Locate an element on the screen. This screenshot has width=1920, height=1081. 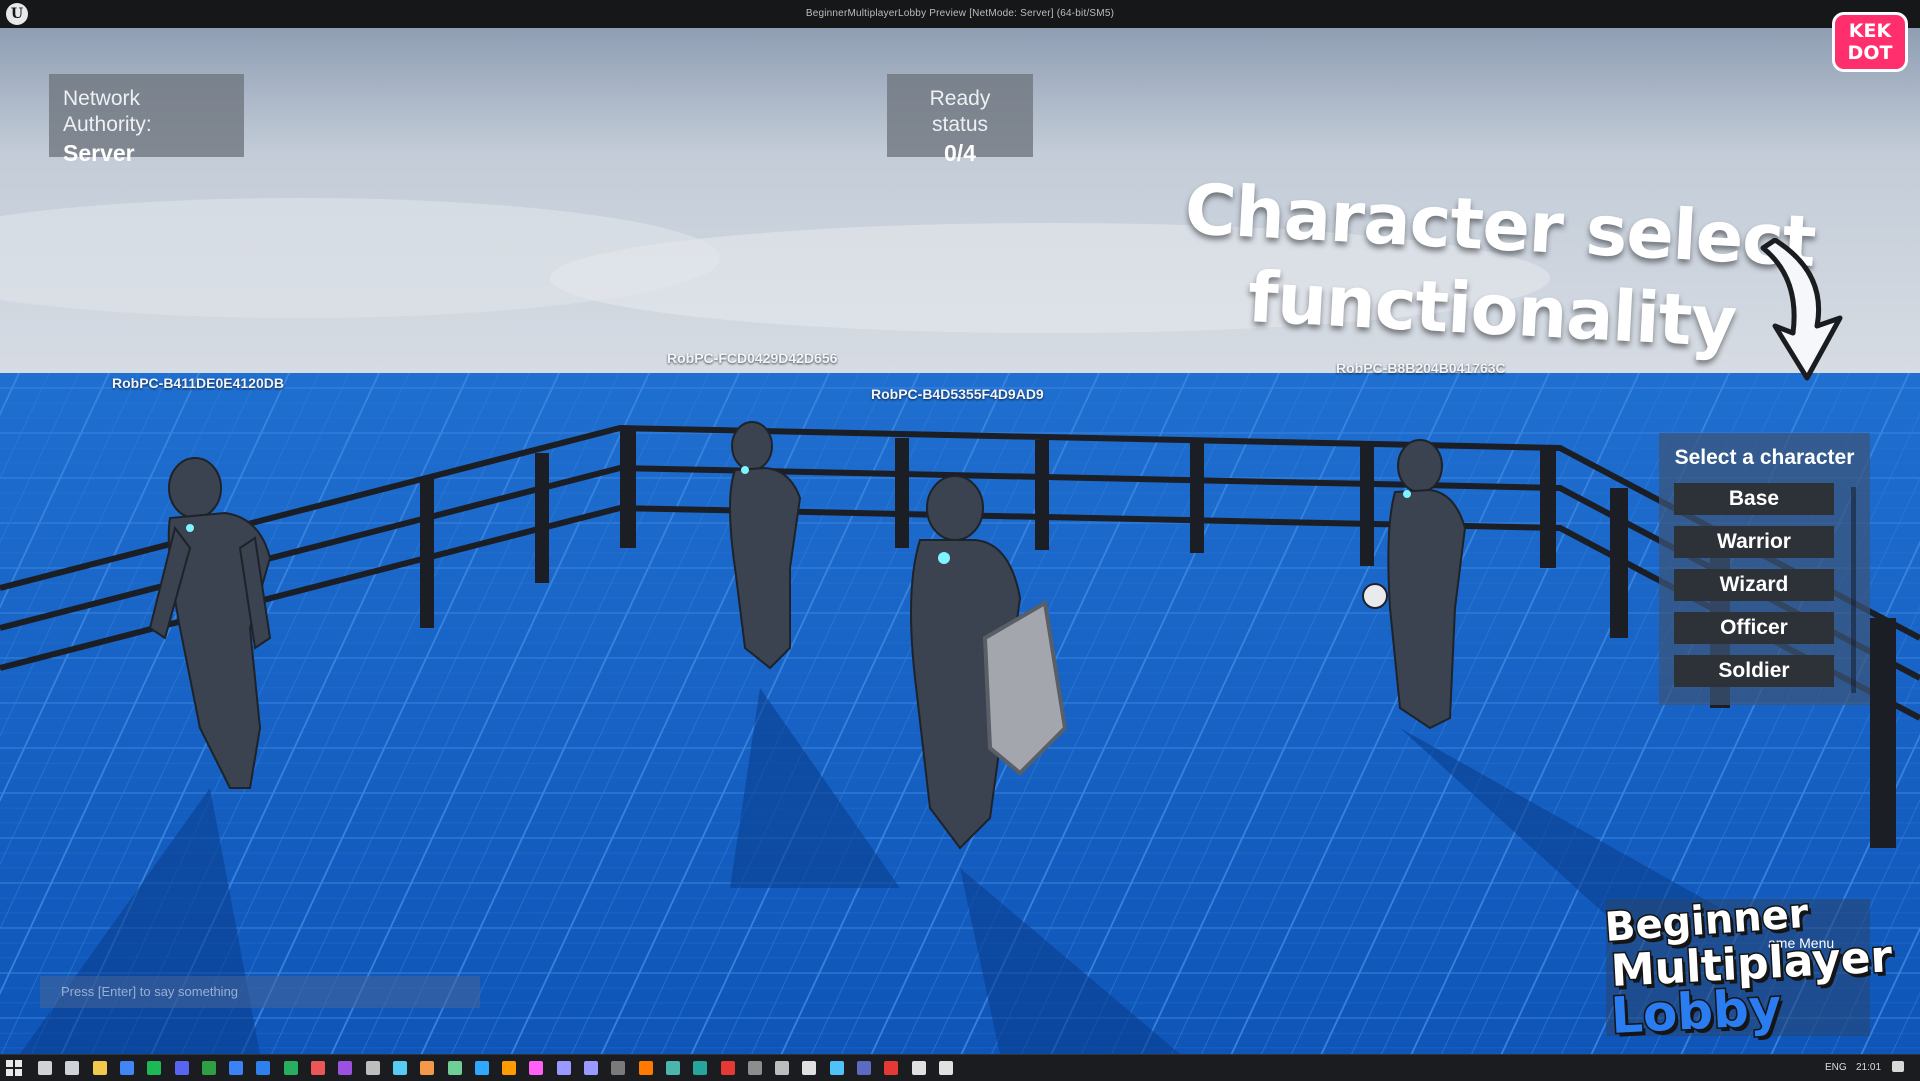
ready-status-value: 0/4 is located at coordinates (960, 153).